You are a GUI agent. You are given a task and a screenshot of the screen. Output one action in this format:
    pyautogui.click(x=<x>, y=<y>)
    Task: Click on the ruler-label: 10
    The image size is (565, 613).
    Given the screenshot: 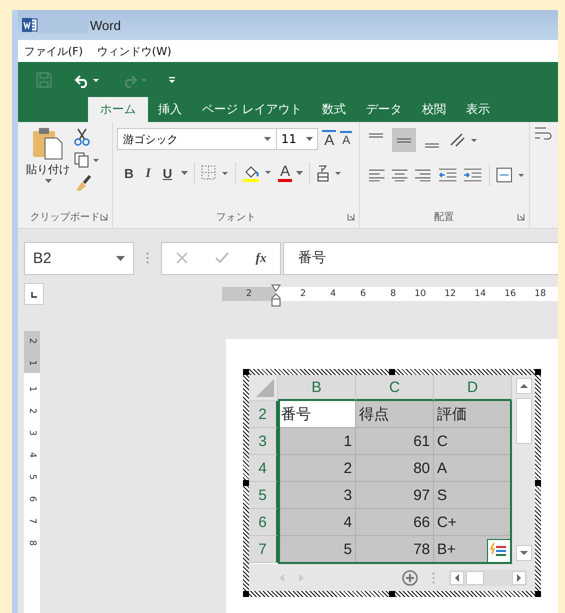 What is the action you would take?
    pyautogui.click(x=420, y=294)
    